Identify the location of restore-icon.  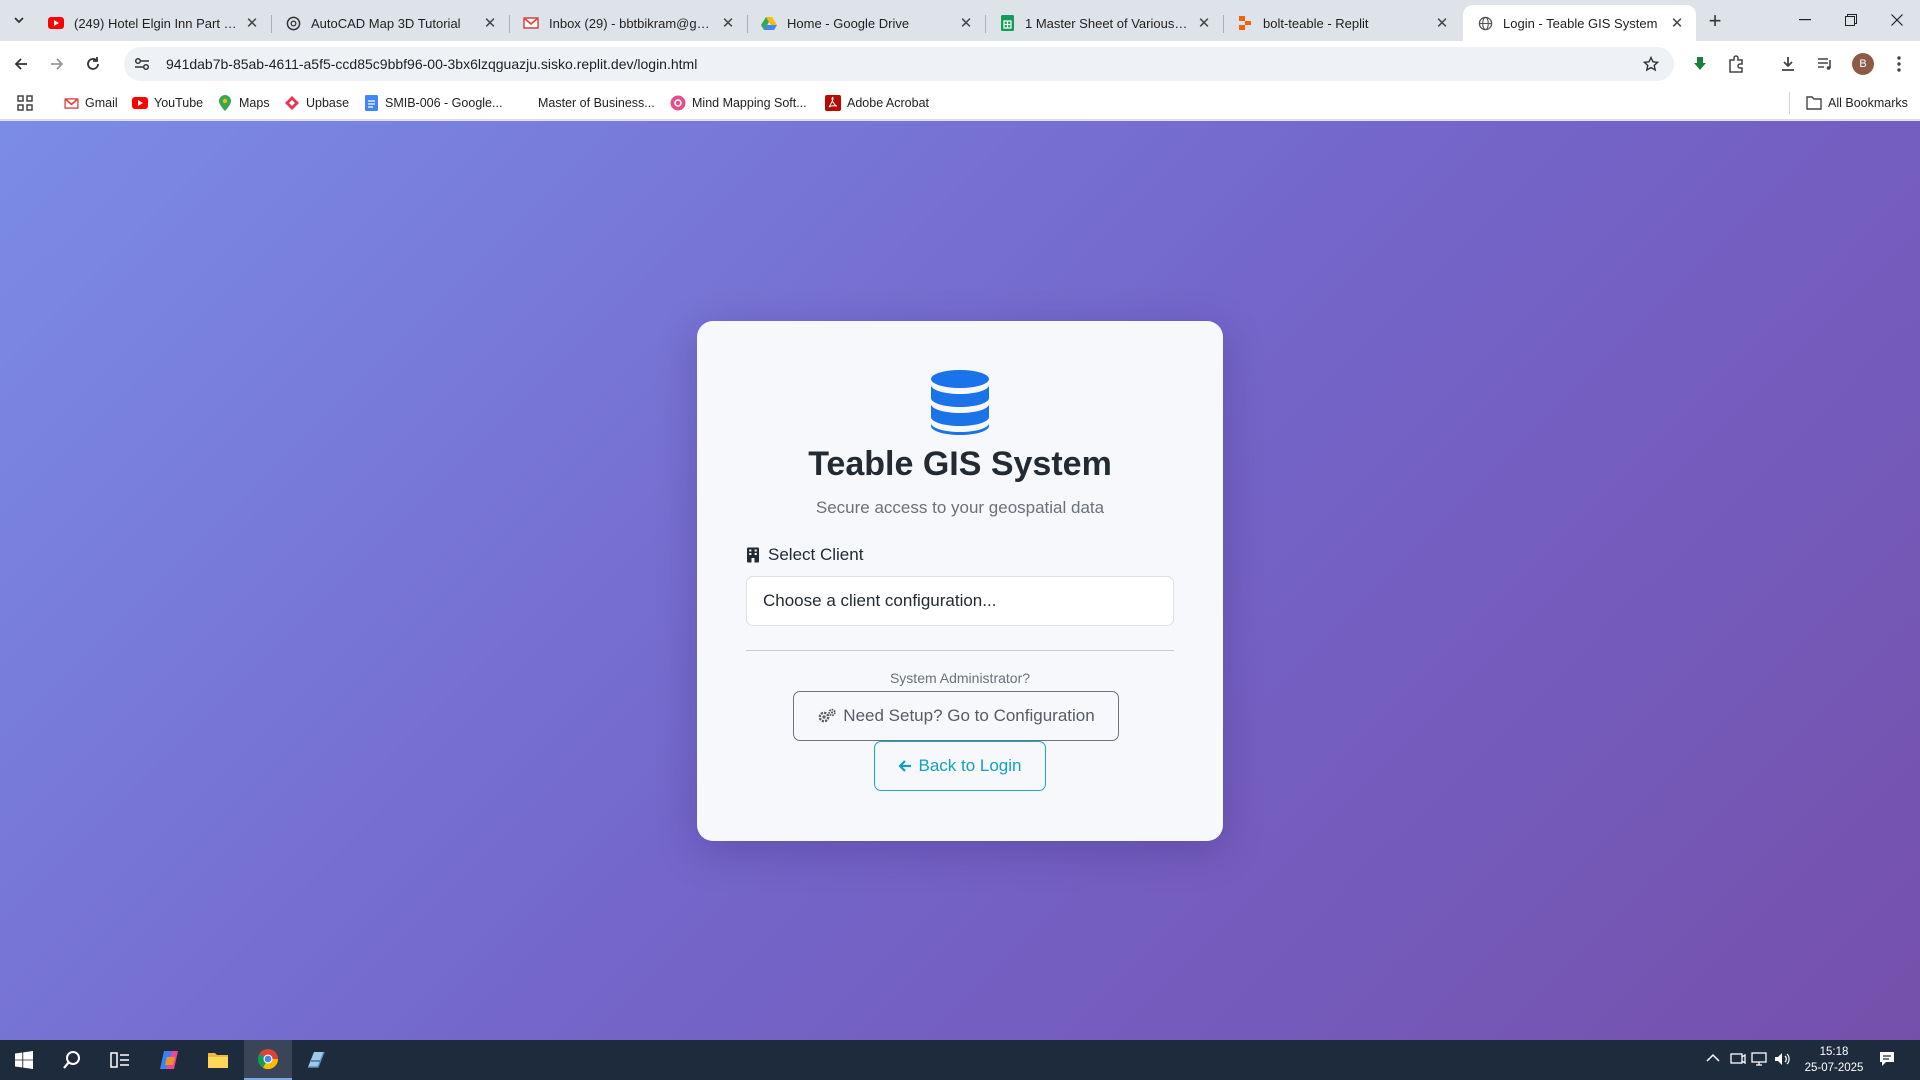
(1851, 20).